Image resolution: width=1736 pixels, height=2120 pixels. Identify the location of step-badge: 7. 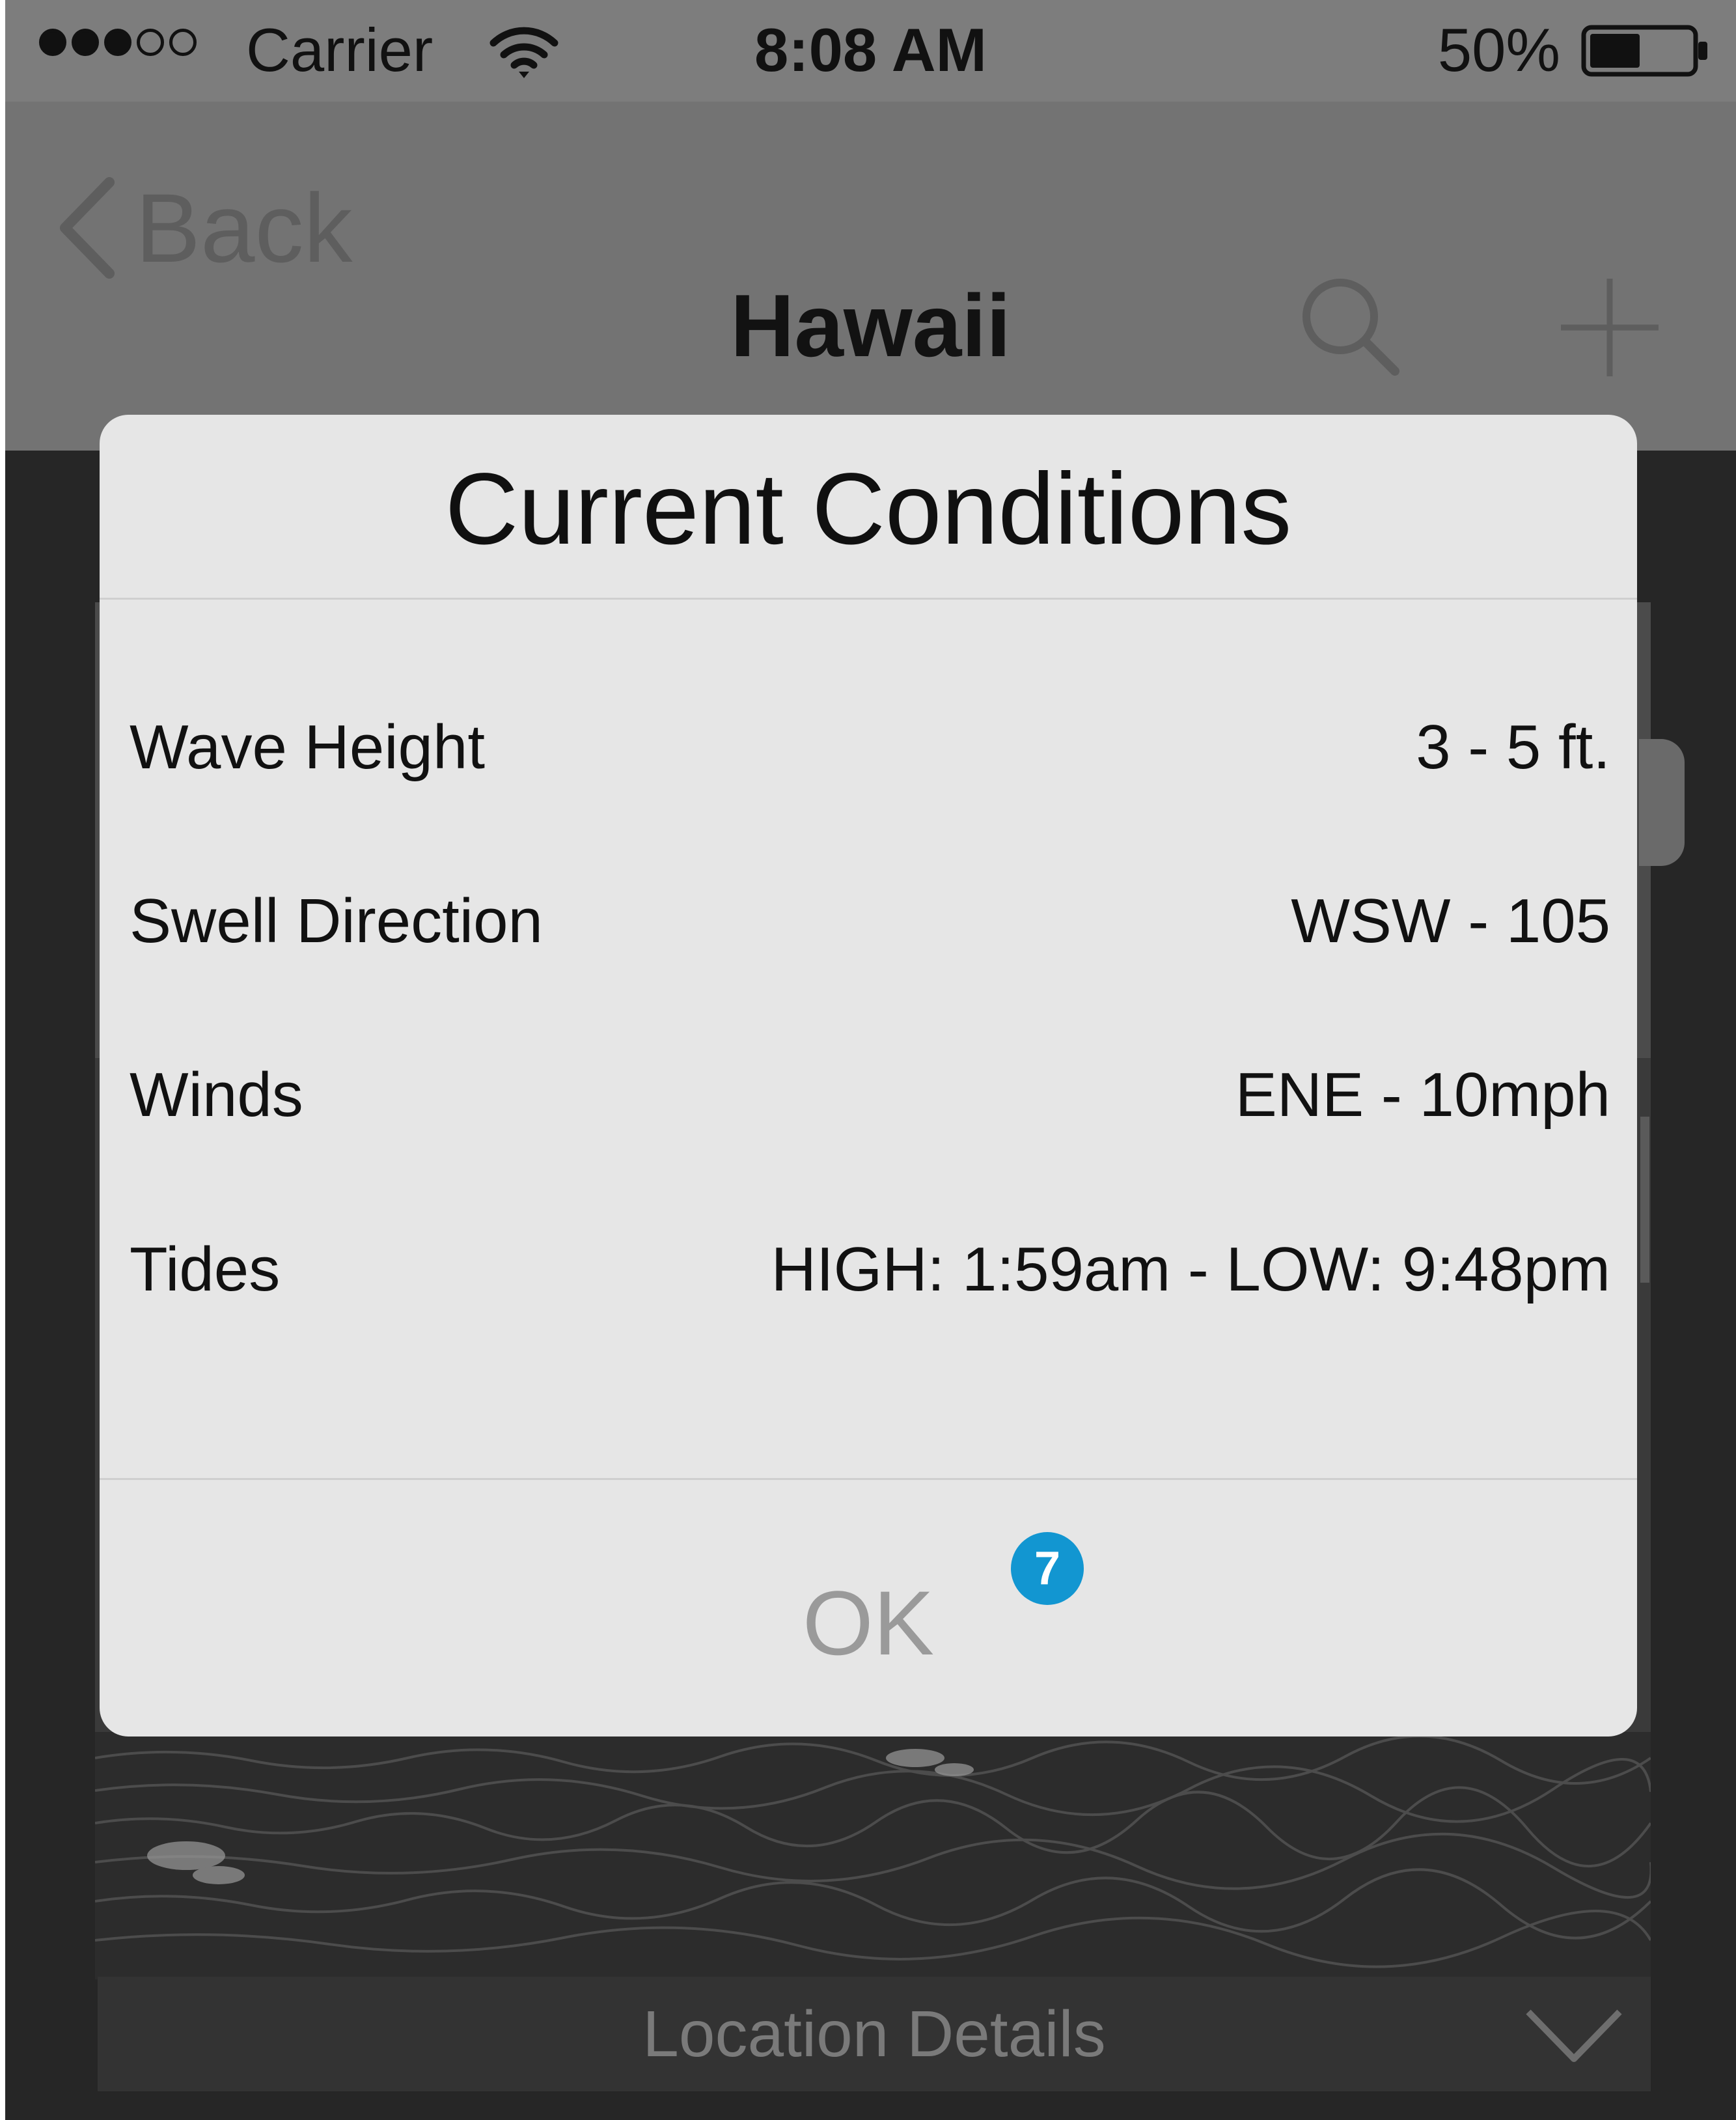
(1047, 1568).